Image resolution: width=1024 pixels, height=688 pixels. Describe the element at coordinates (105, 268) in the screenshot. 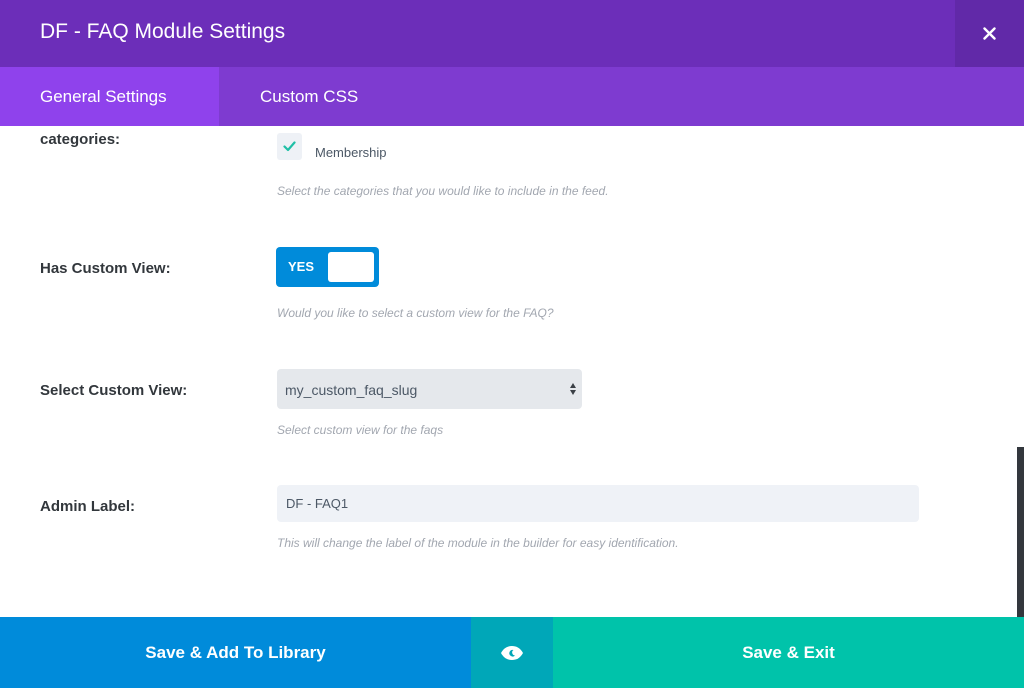

I see `has-custom-view-label: Has Custom View:` at that location.